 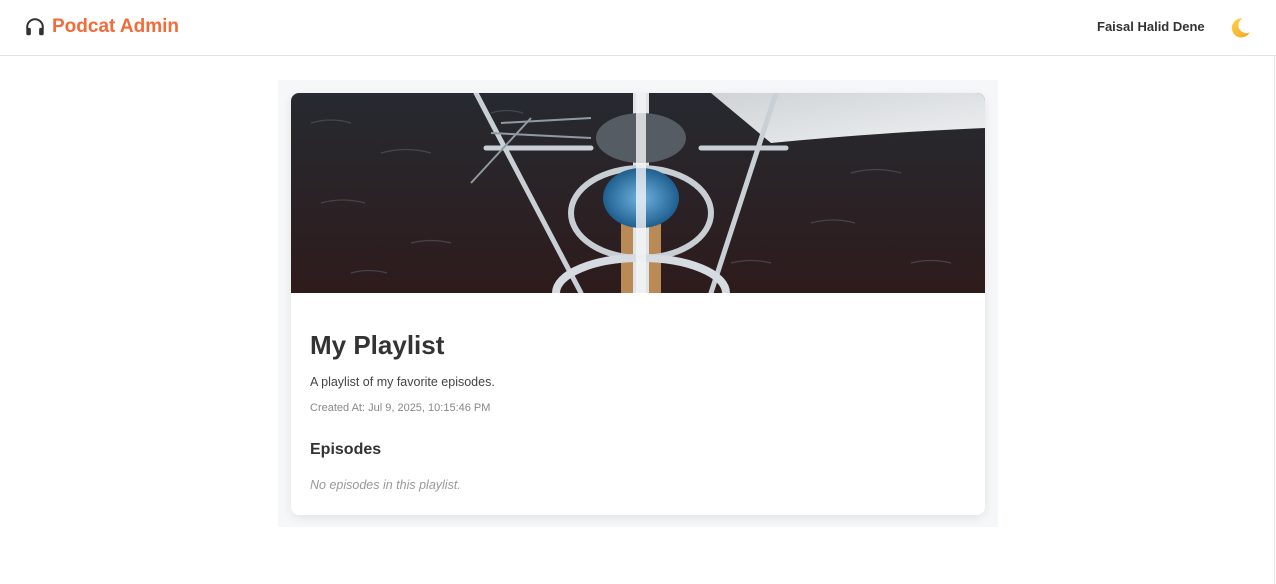 What do you see at coordinates (638, 28) in the screenshot?
I see `top-navbar: Podcat Admin Faisal Halid Dene` at bounding box center [638, 28].